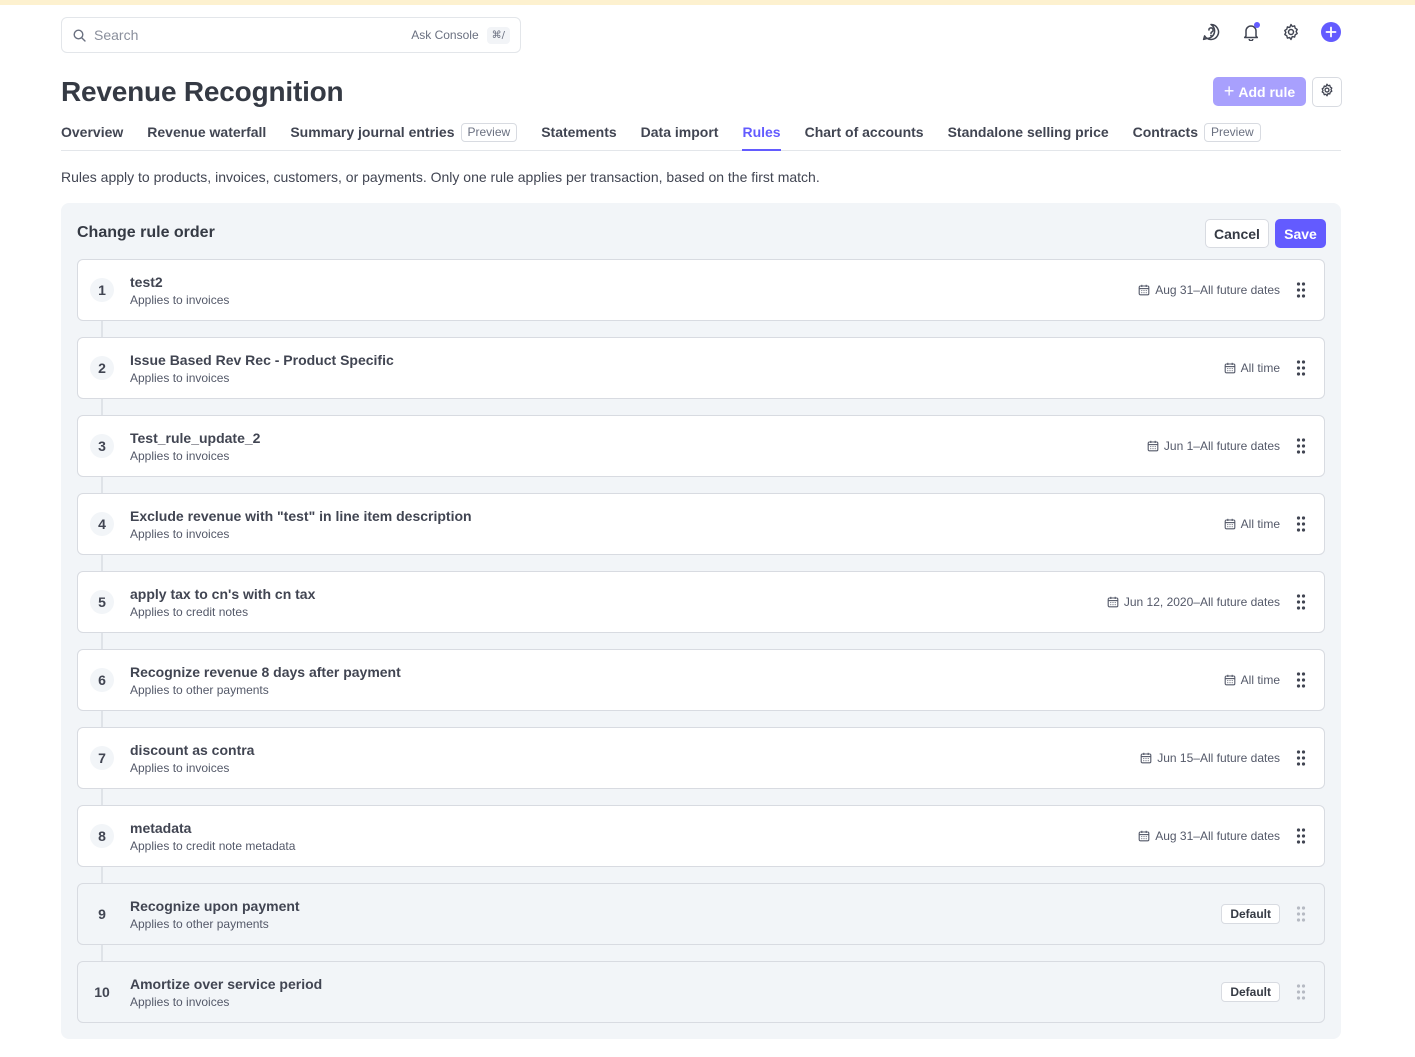  I want to click on tab-revenue-waterfall: Revenue waterfall, so click(206, 135).